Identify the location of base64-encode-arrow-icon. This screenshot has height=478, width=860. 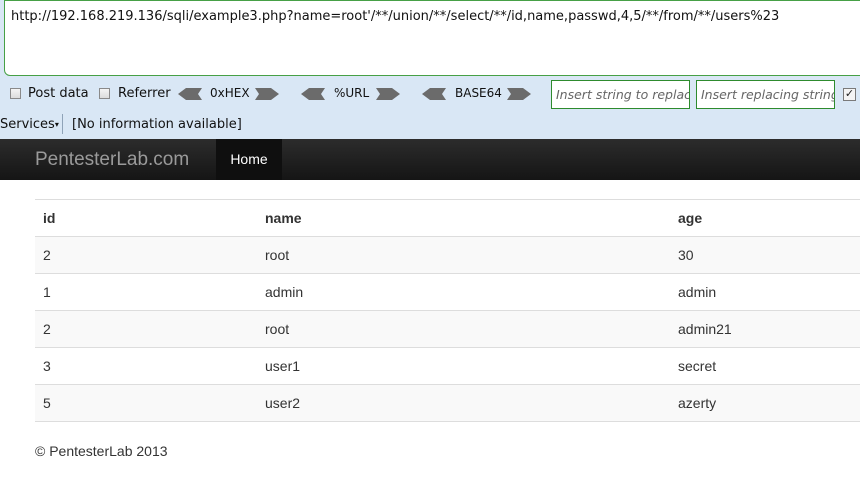
(519, 94).